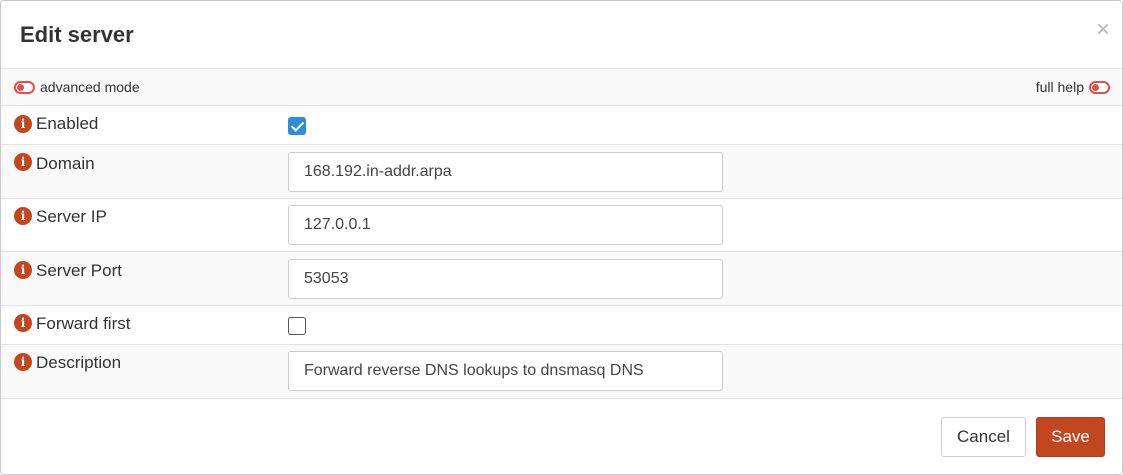 The image size is (1123, 475). Describe the element at coordinates (77, 34) in the screenshot. I see `dialog-title: Edit server` at that location.